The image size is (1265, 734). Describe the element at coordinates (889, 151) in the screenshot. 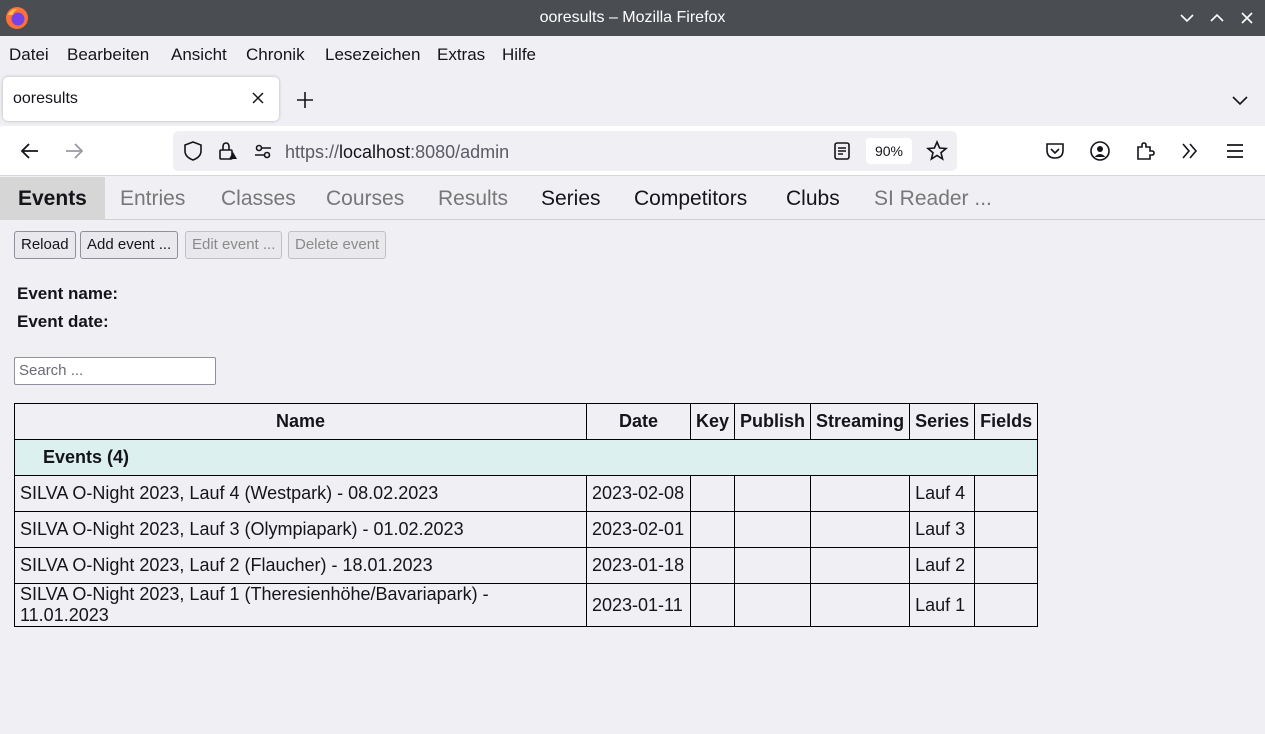

I see `zoom-level: 90%` at that location.